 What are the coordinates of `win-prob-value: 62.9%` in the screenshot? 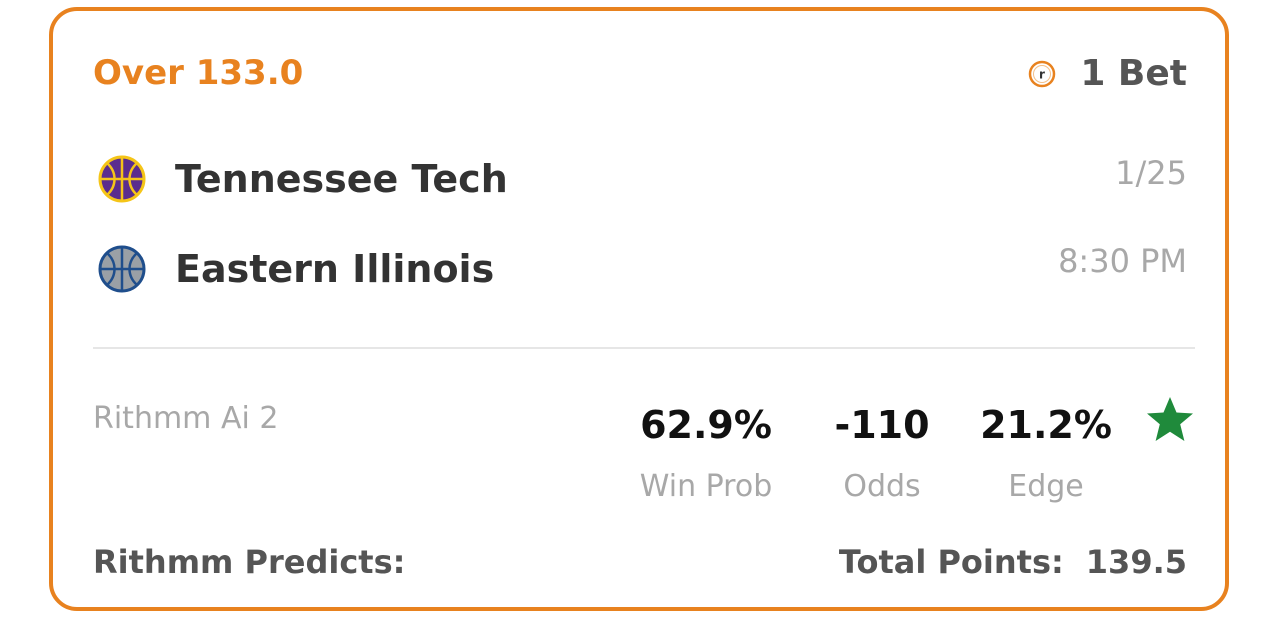 It's located at (706, 425).